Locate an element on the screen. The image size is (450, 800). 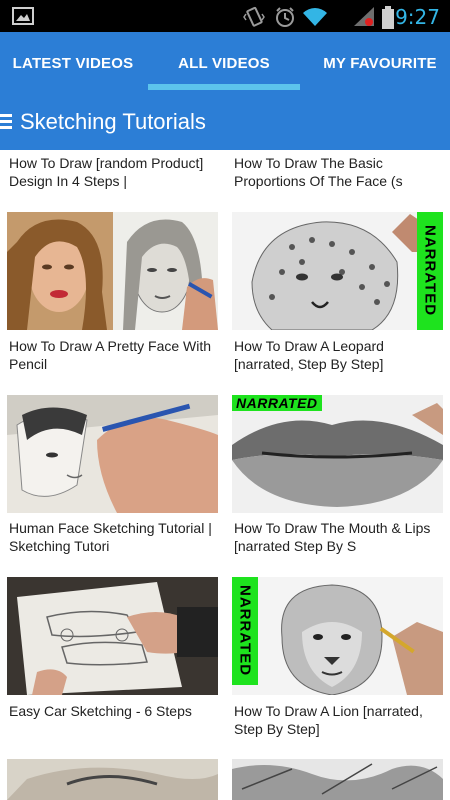
wifi-icon is located at coordinates (315, 19).